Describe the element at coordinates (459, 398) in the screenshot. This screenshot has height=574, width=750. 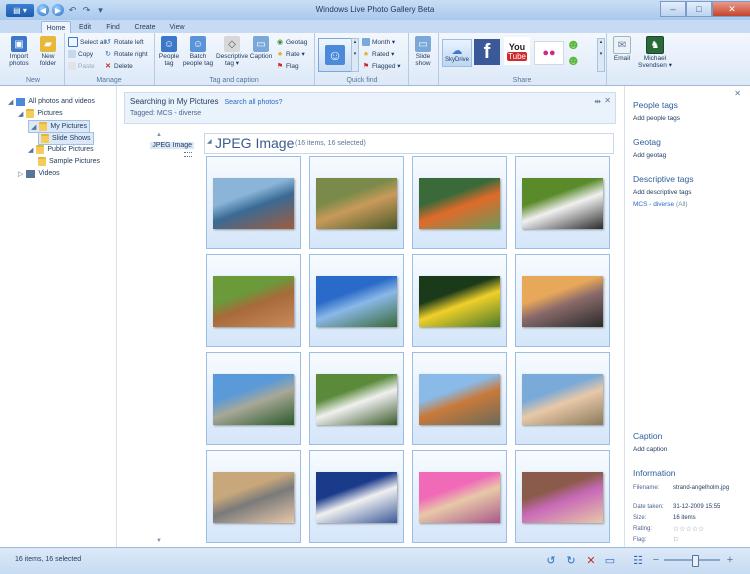
I see `photo-thumbnail-playground-child` at that location.